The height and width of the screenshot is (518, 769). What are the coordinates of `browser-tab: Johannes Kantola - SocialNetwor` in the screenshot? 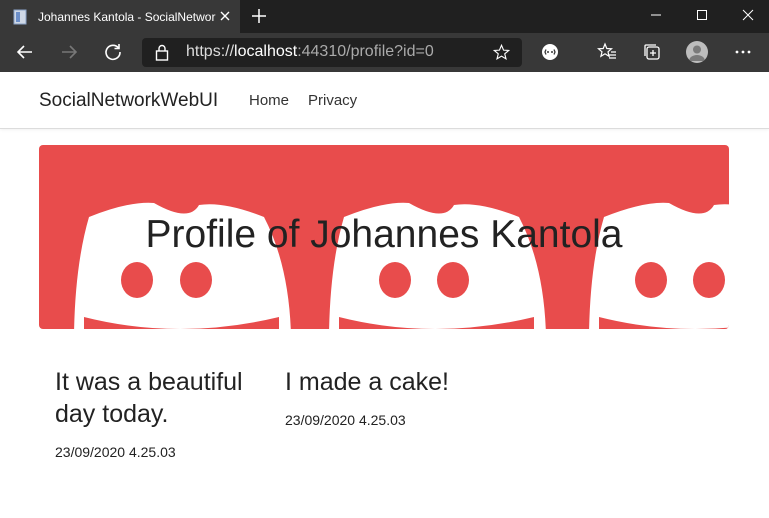 It's located at (120, 16).